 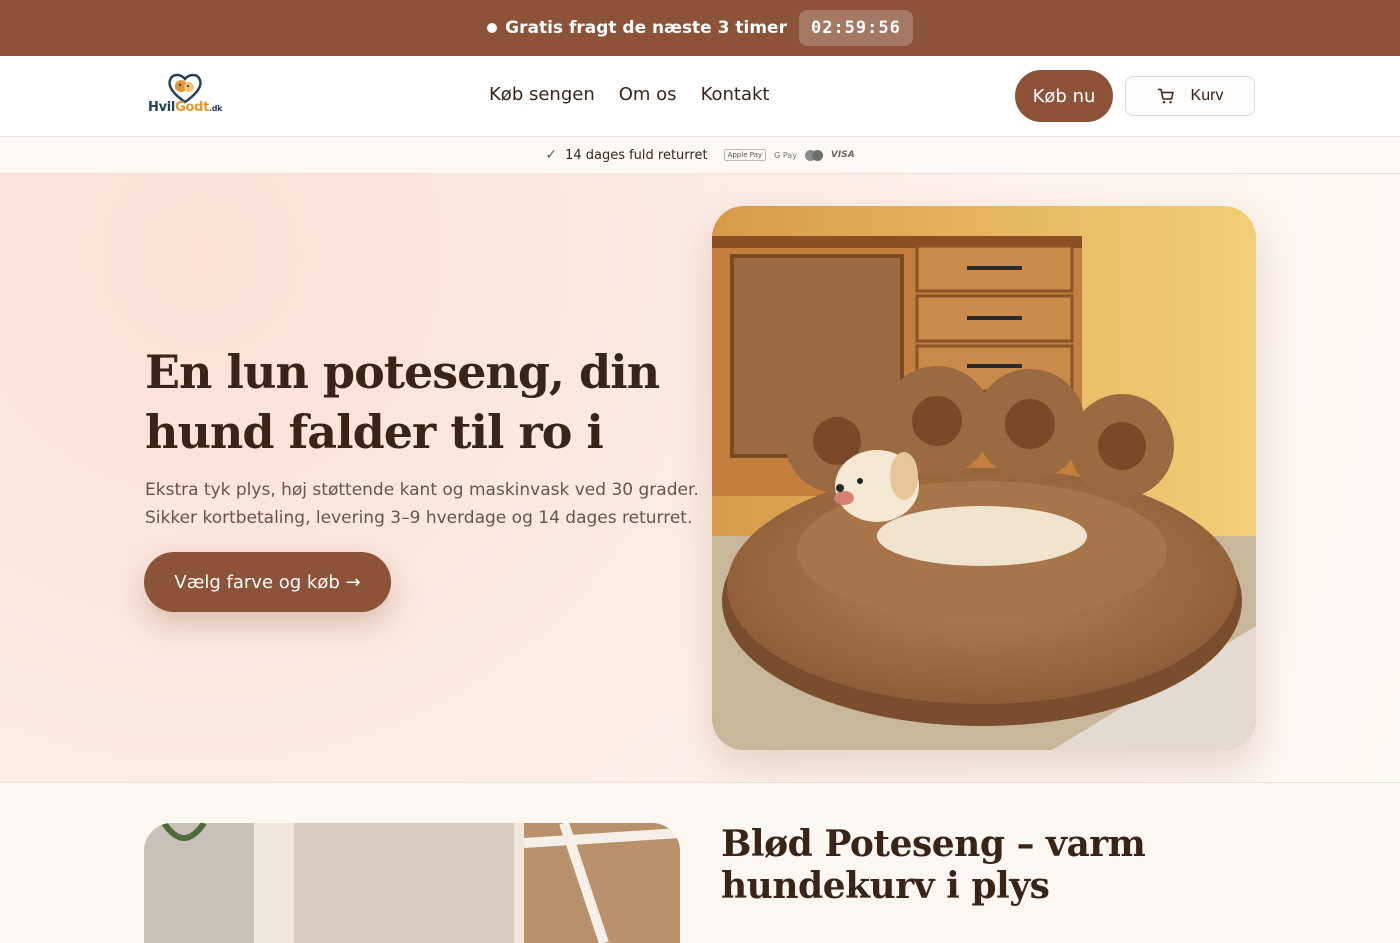 I want to click on bullet-dot-icon, so click(x=492, y=28).